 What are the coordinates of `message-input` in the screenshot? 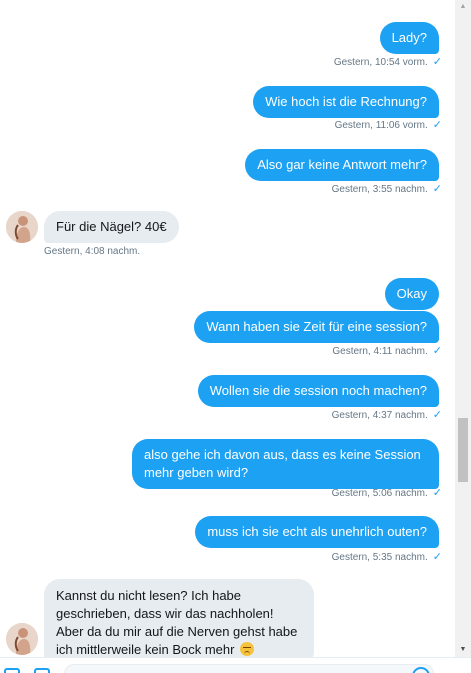 It's located at (249, 668).